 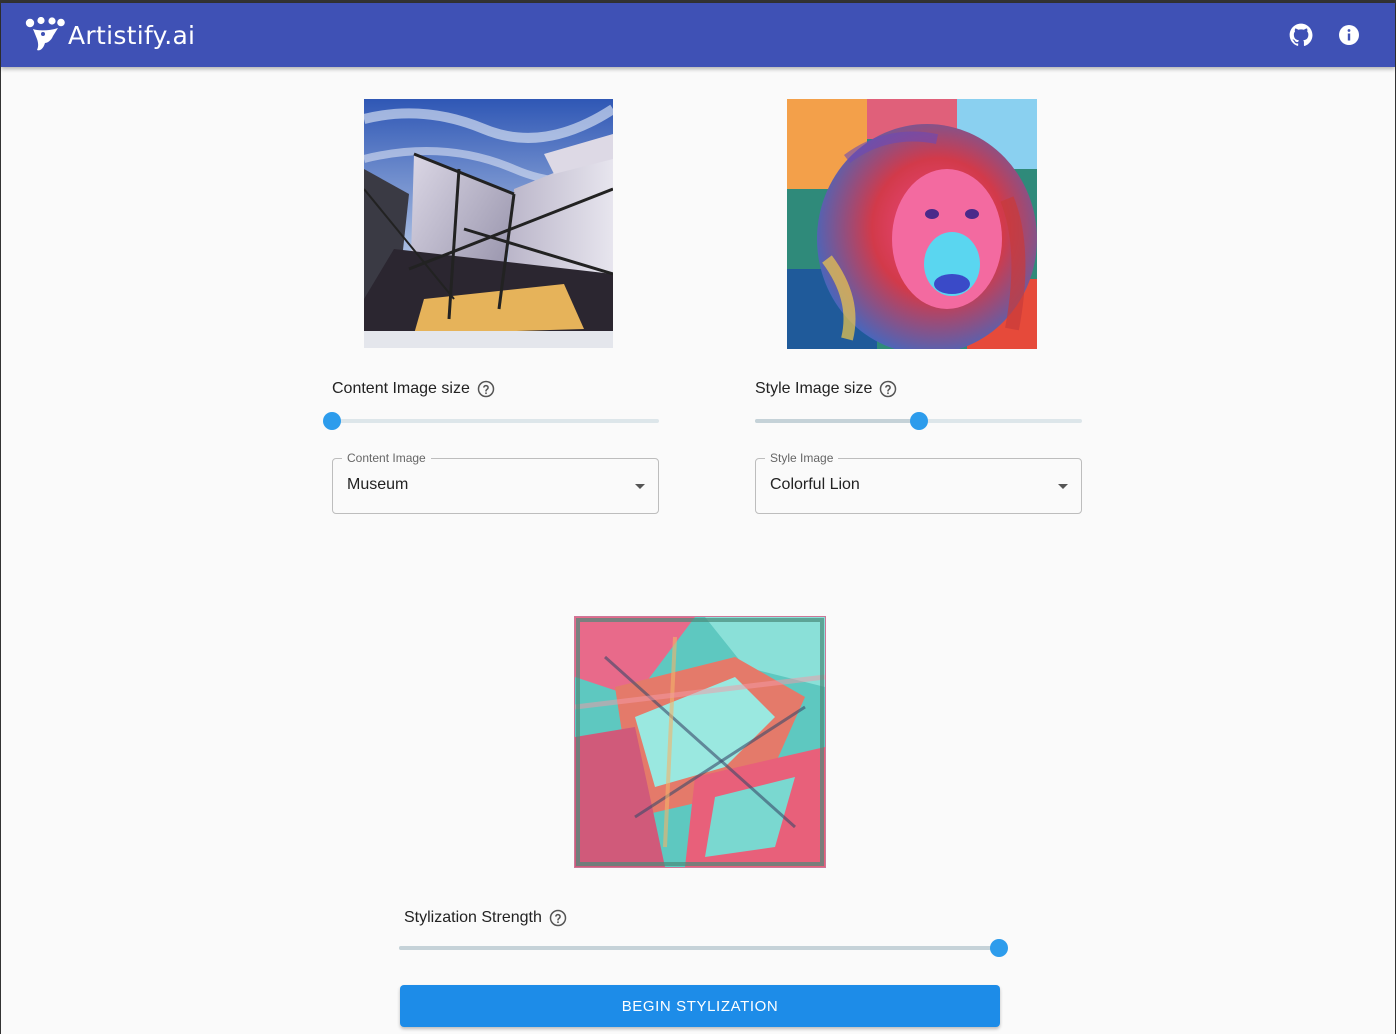 I want to click on brand: Artistify.ai, so click(x=110, y=35).